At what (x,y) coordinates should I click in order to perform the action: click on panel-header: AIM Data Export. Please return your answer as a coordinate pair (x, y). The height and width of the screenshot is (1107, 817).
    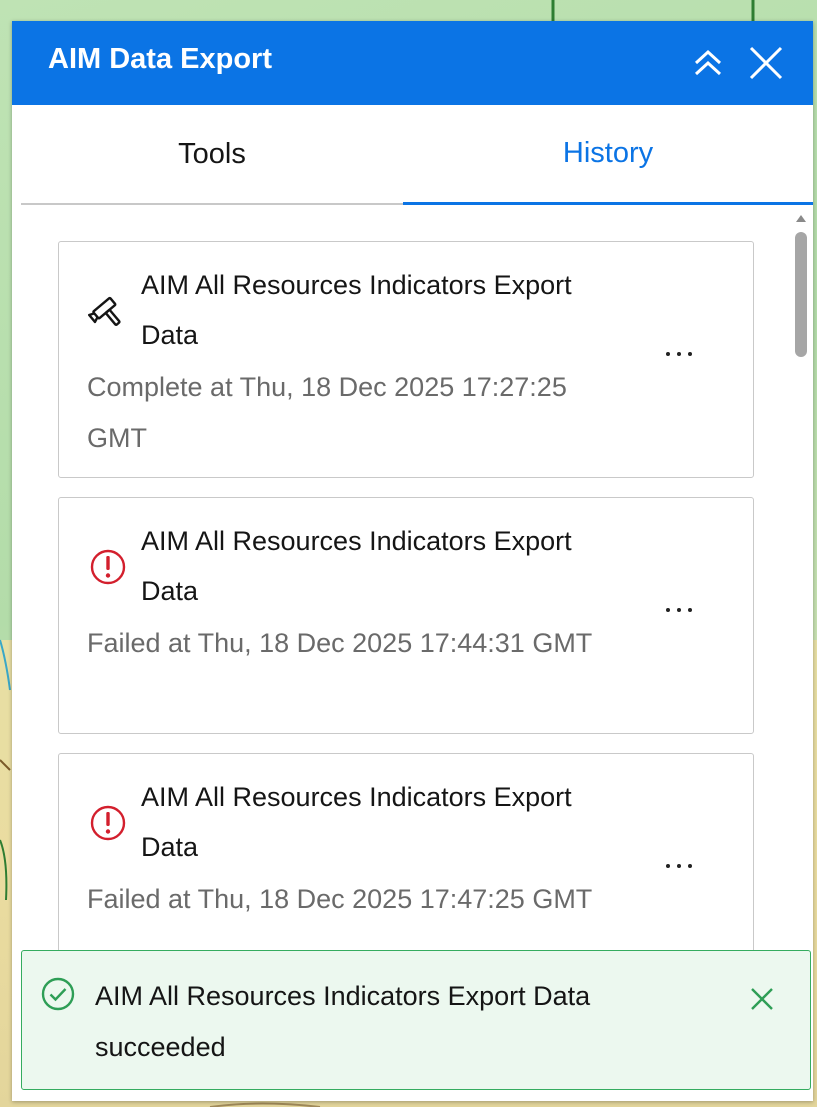
    Looking at the image, I should click on (412, 63).